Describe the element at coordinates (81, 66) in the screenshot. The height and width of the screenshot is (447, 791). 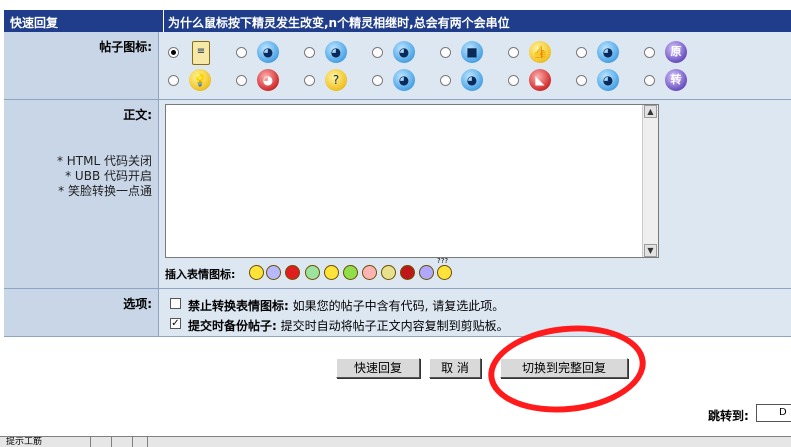
I see `post-icon-label-cell: 帖子图标:` at that location.